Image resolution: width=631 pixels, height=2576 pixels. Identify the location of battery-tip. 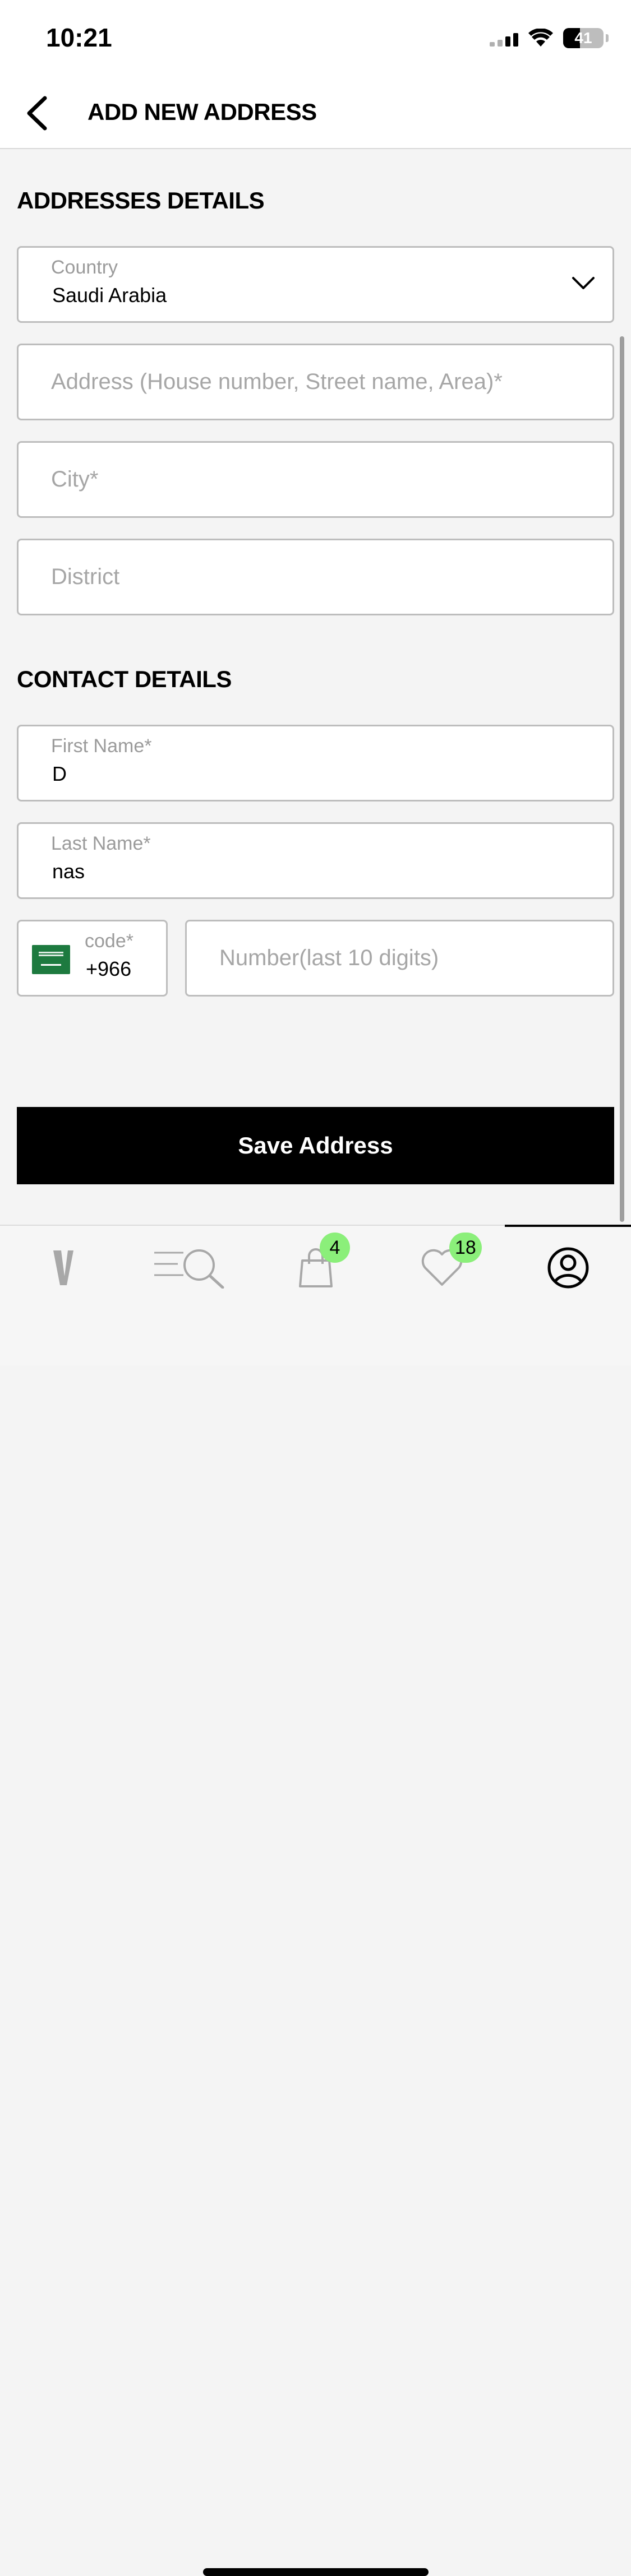
(607, 38).